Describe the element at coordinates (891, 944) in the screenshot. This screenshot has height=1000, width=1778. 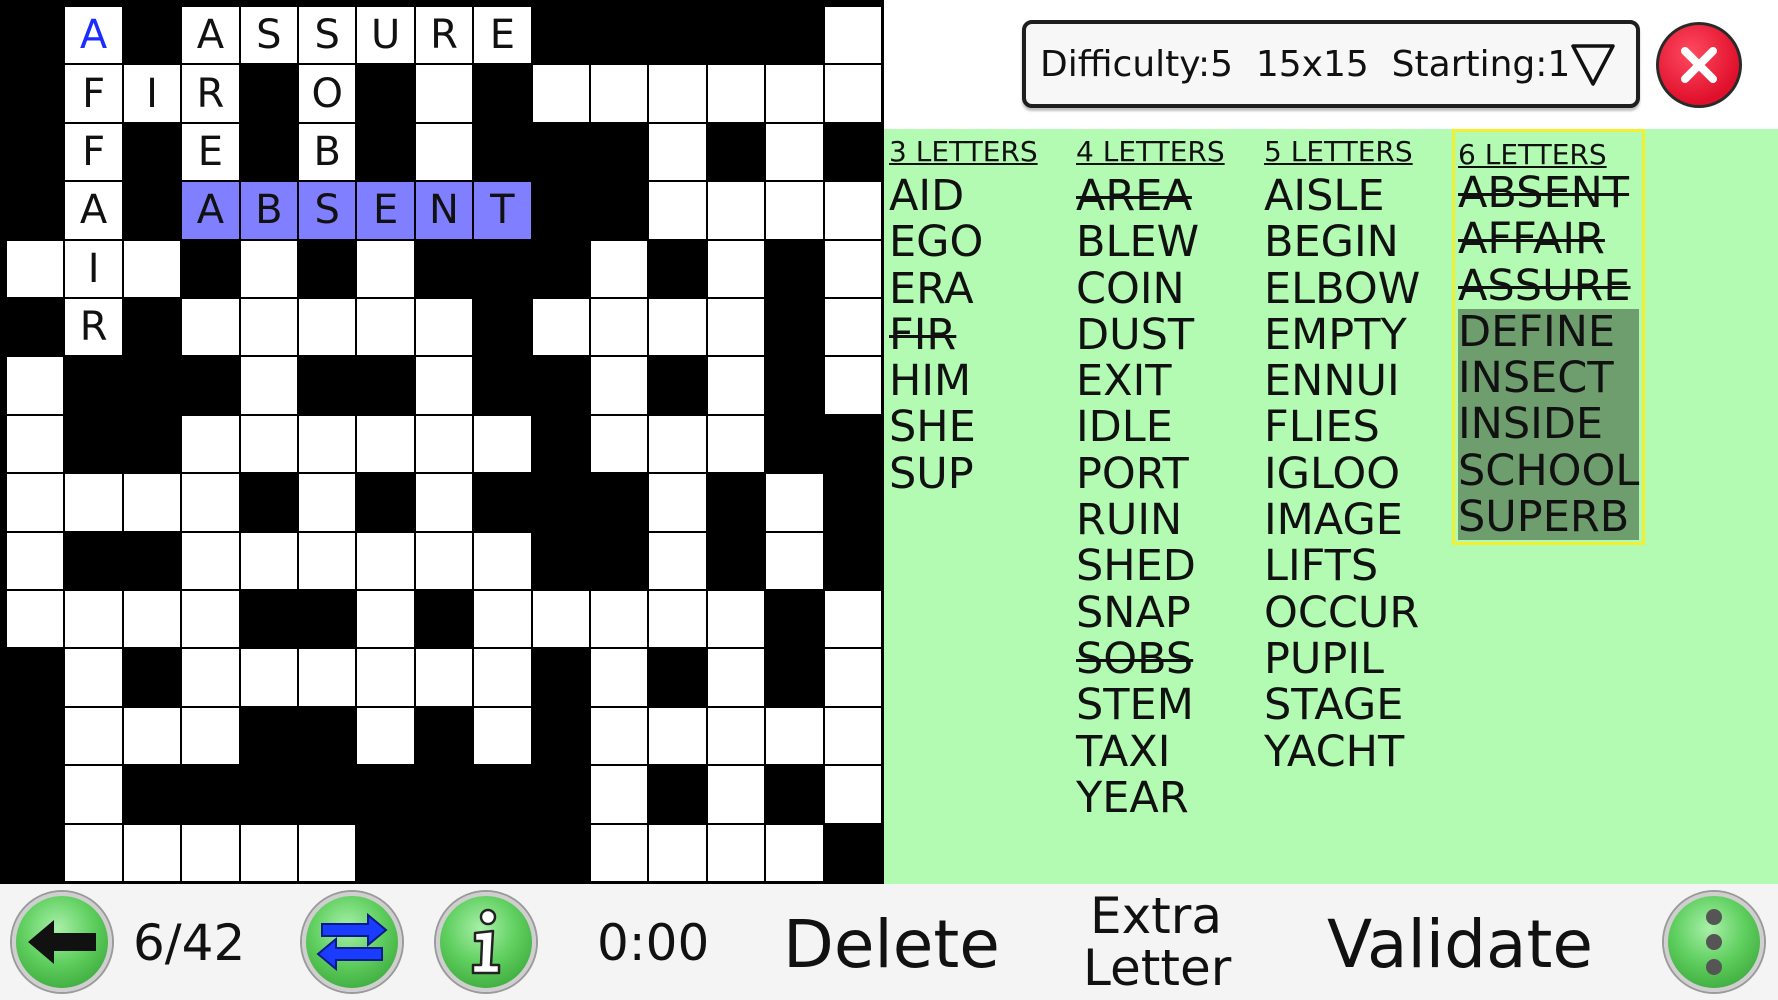
I see `delete-button: Delete` at that location.